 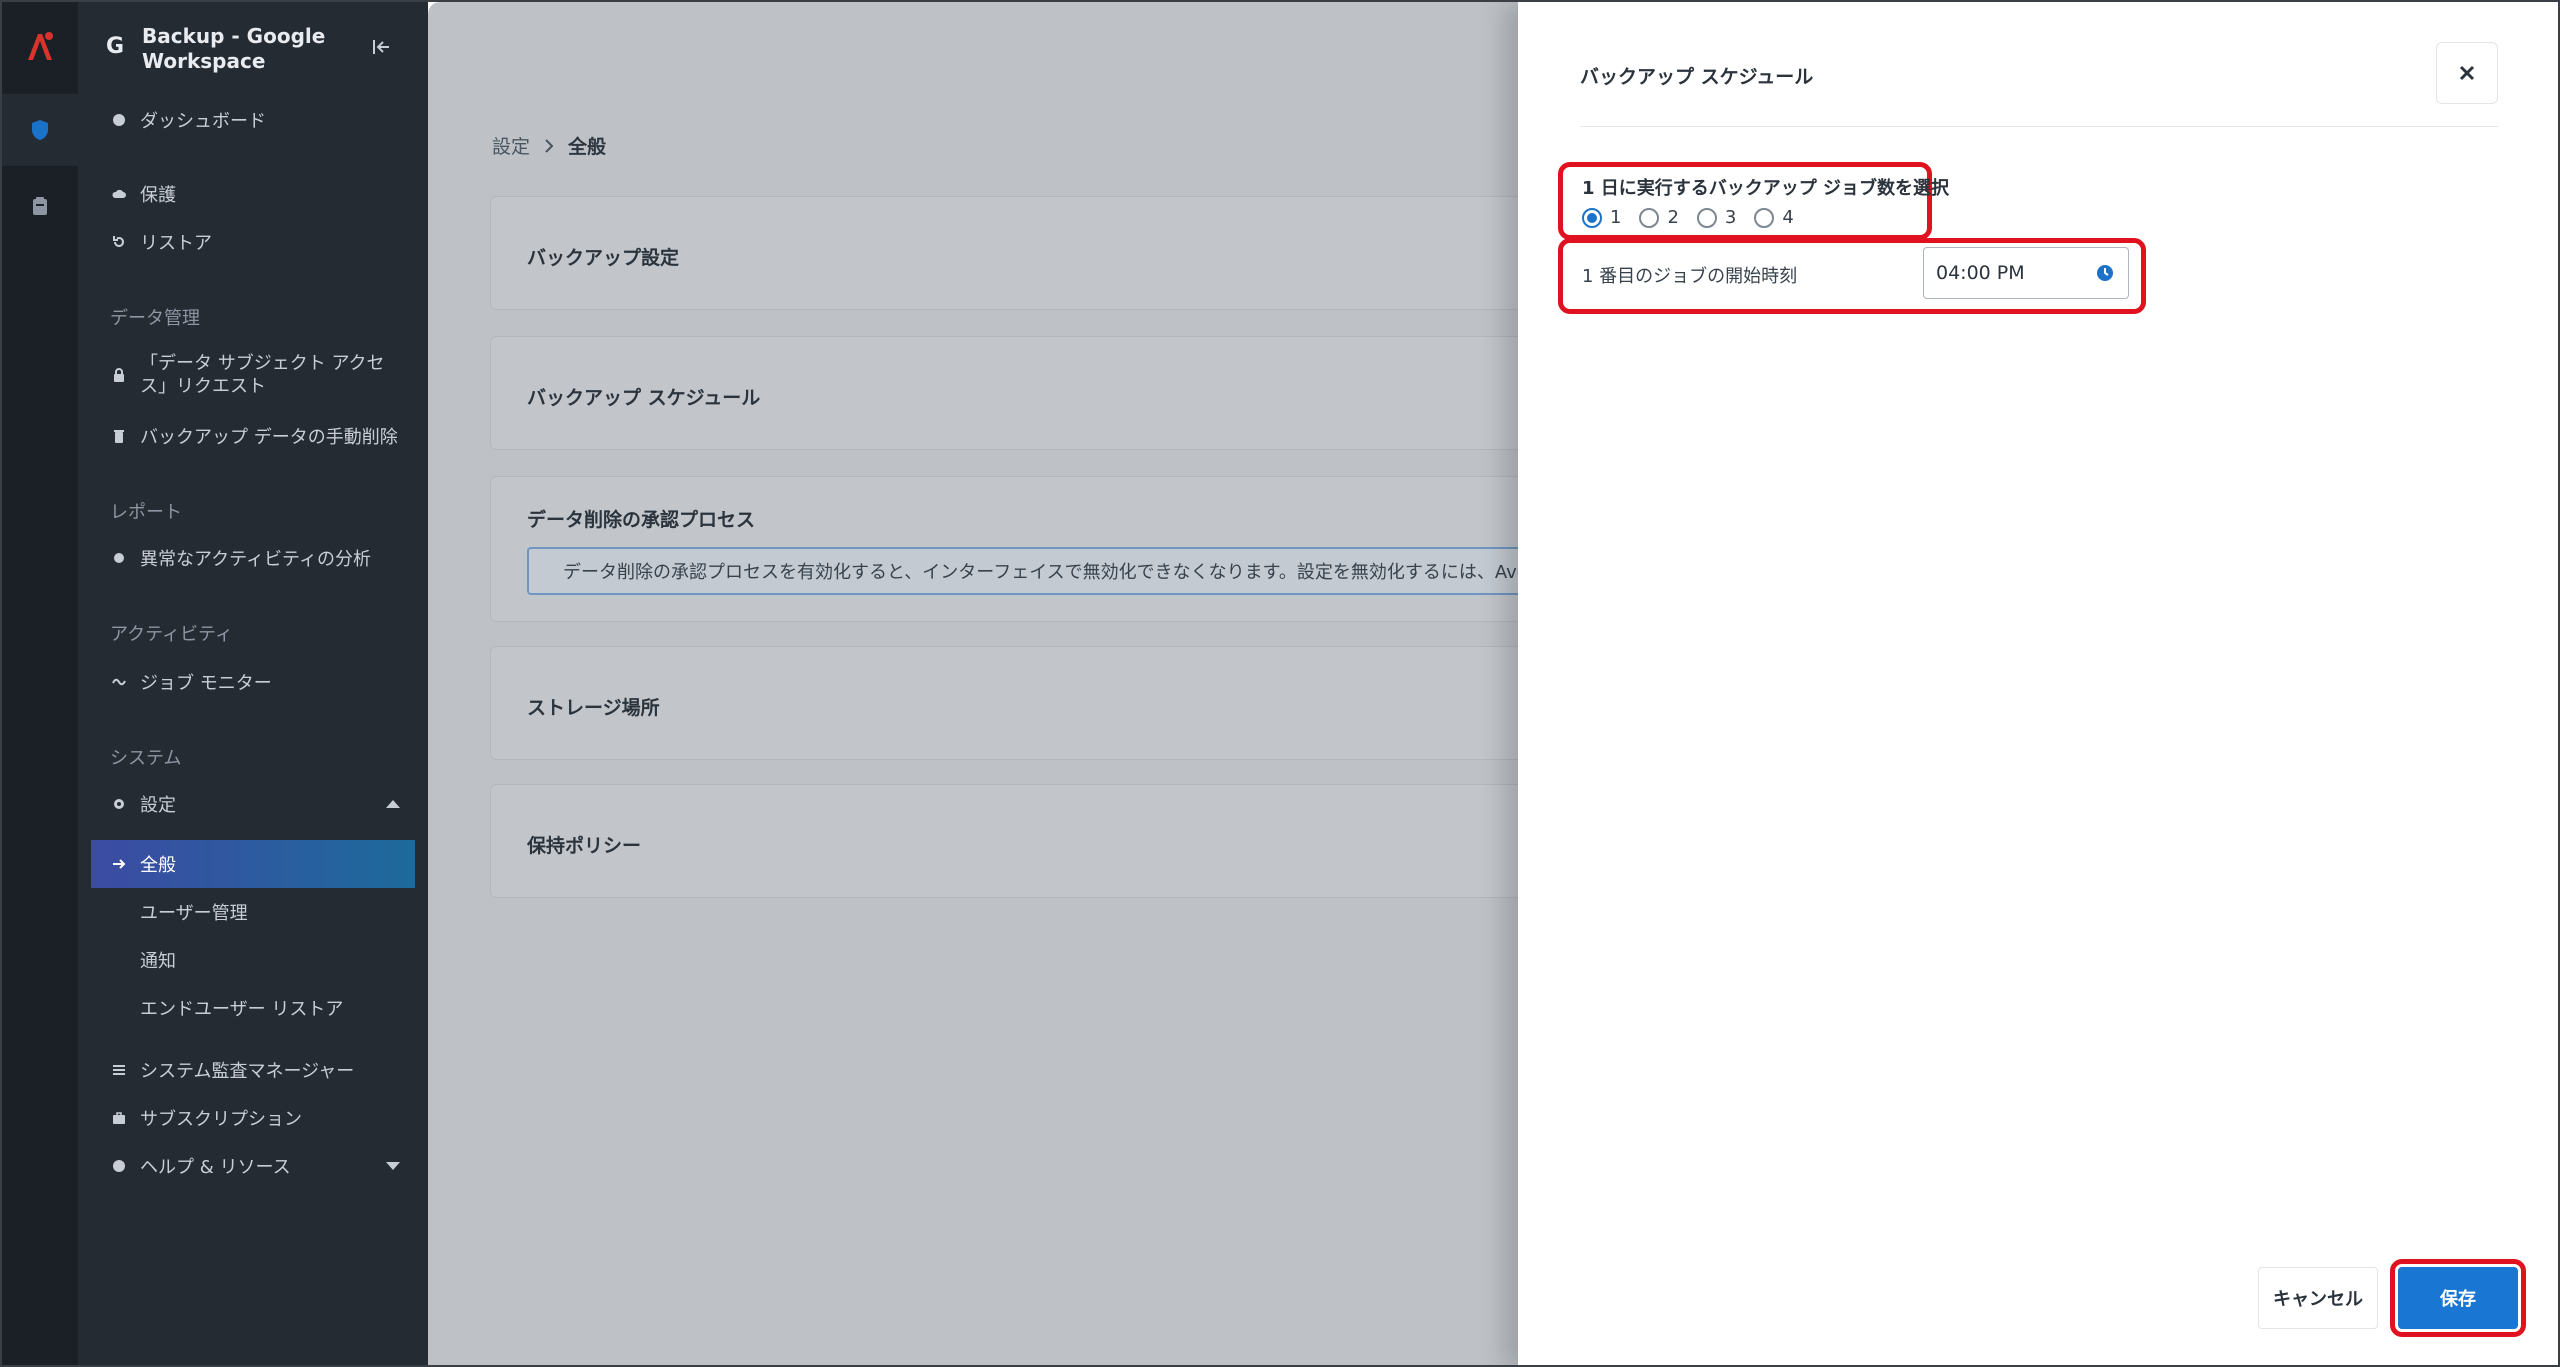 I want to click on radio-option-2: 2, so click(x=1659, y=217).